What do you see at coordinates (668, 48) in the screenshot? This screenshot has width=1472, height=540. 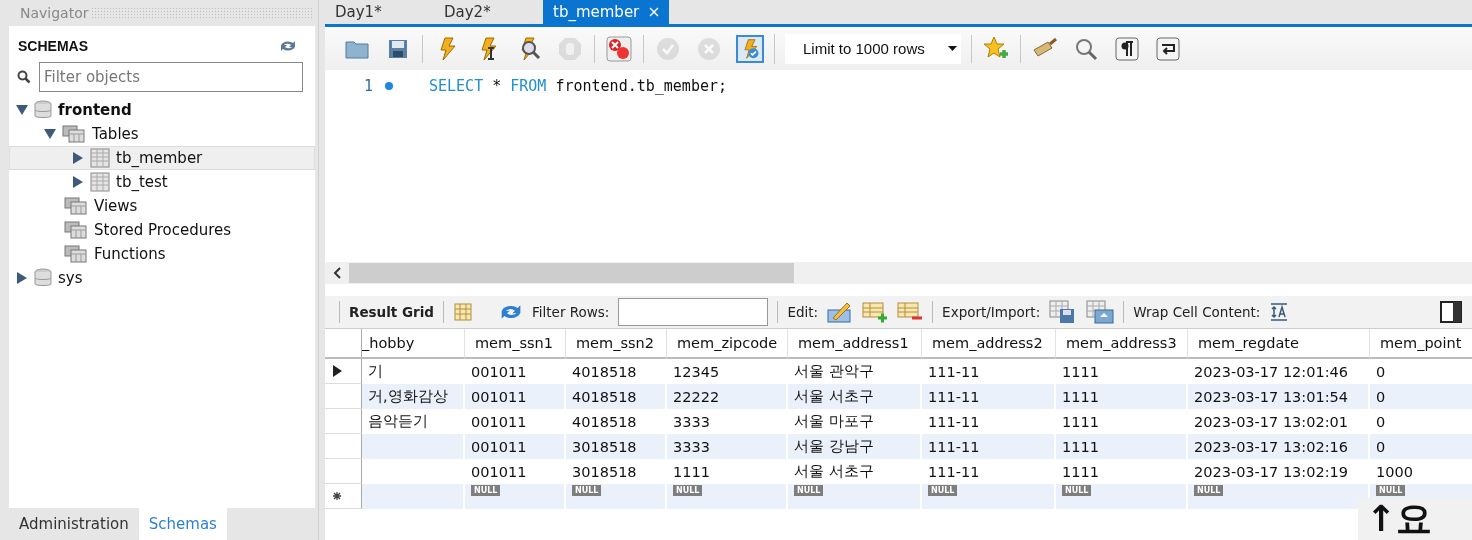 I see `check-icon` at bounding box center [668, 48].